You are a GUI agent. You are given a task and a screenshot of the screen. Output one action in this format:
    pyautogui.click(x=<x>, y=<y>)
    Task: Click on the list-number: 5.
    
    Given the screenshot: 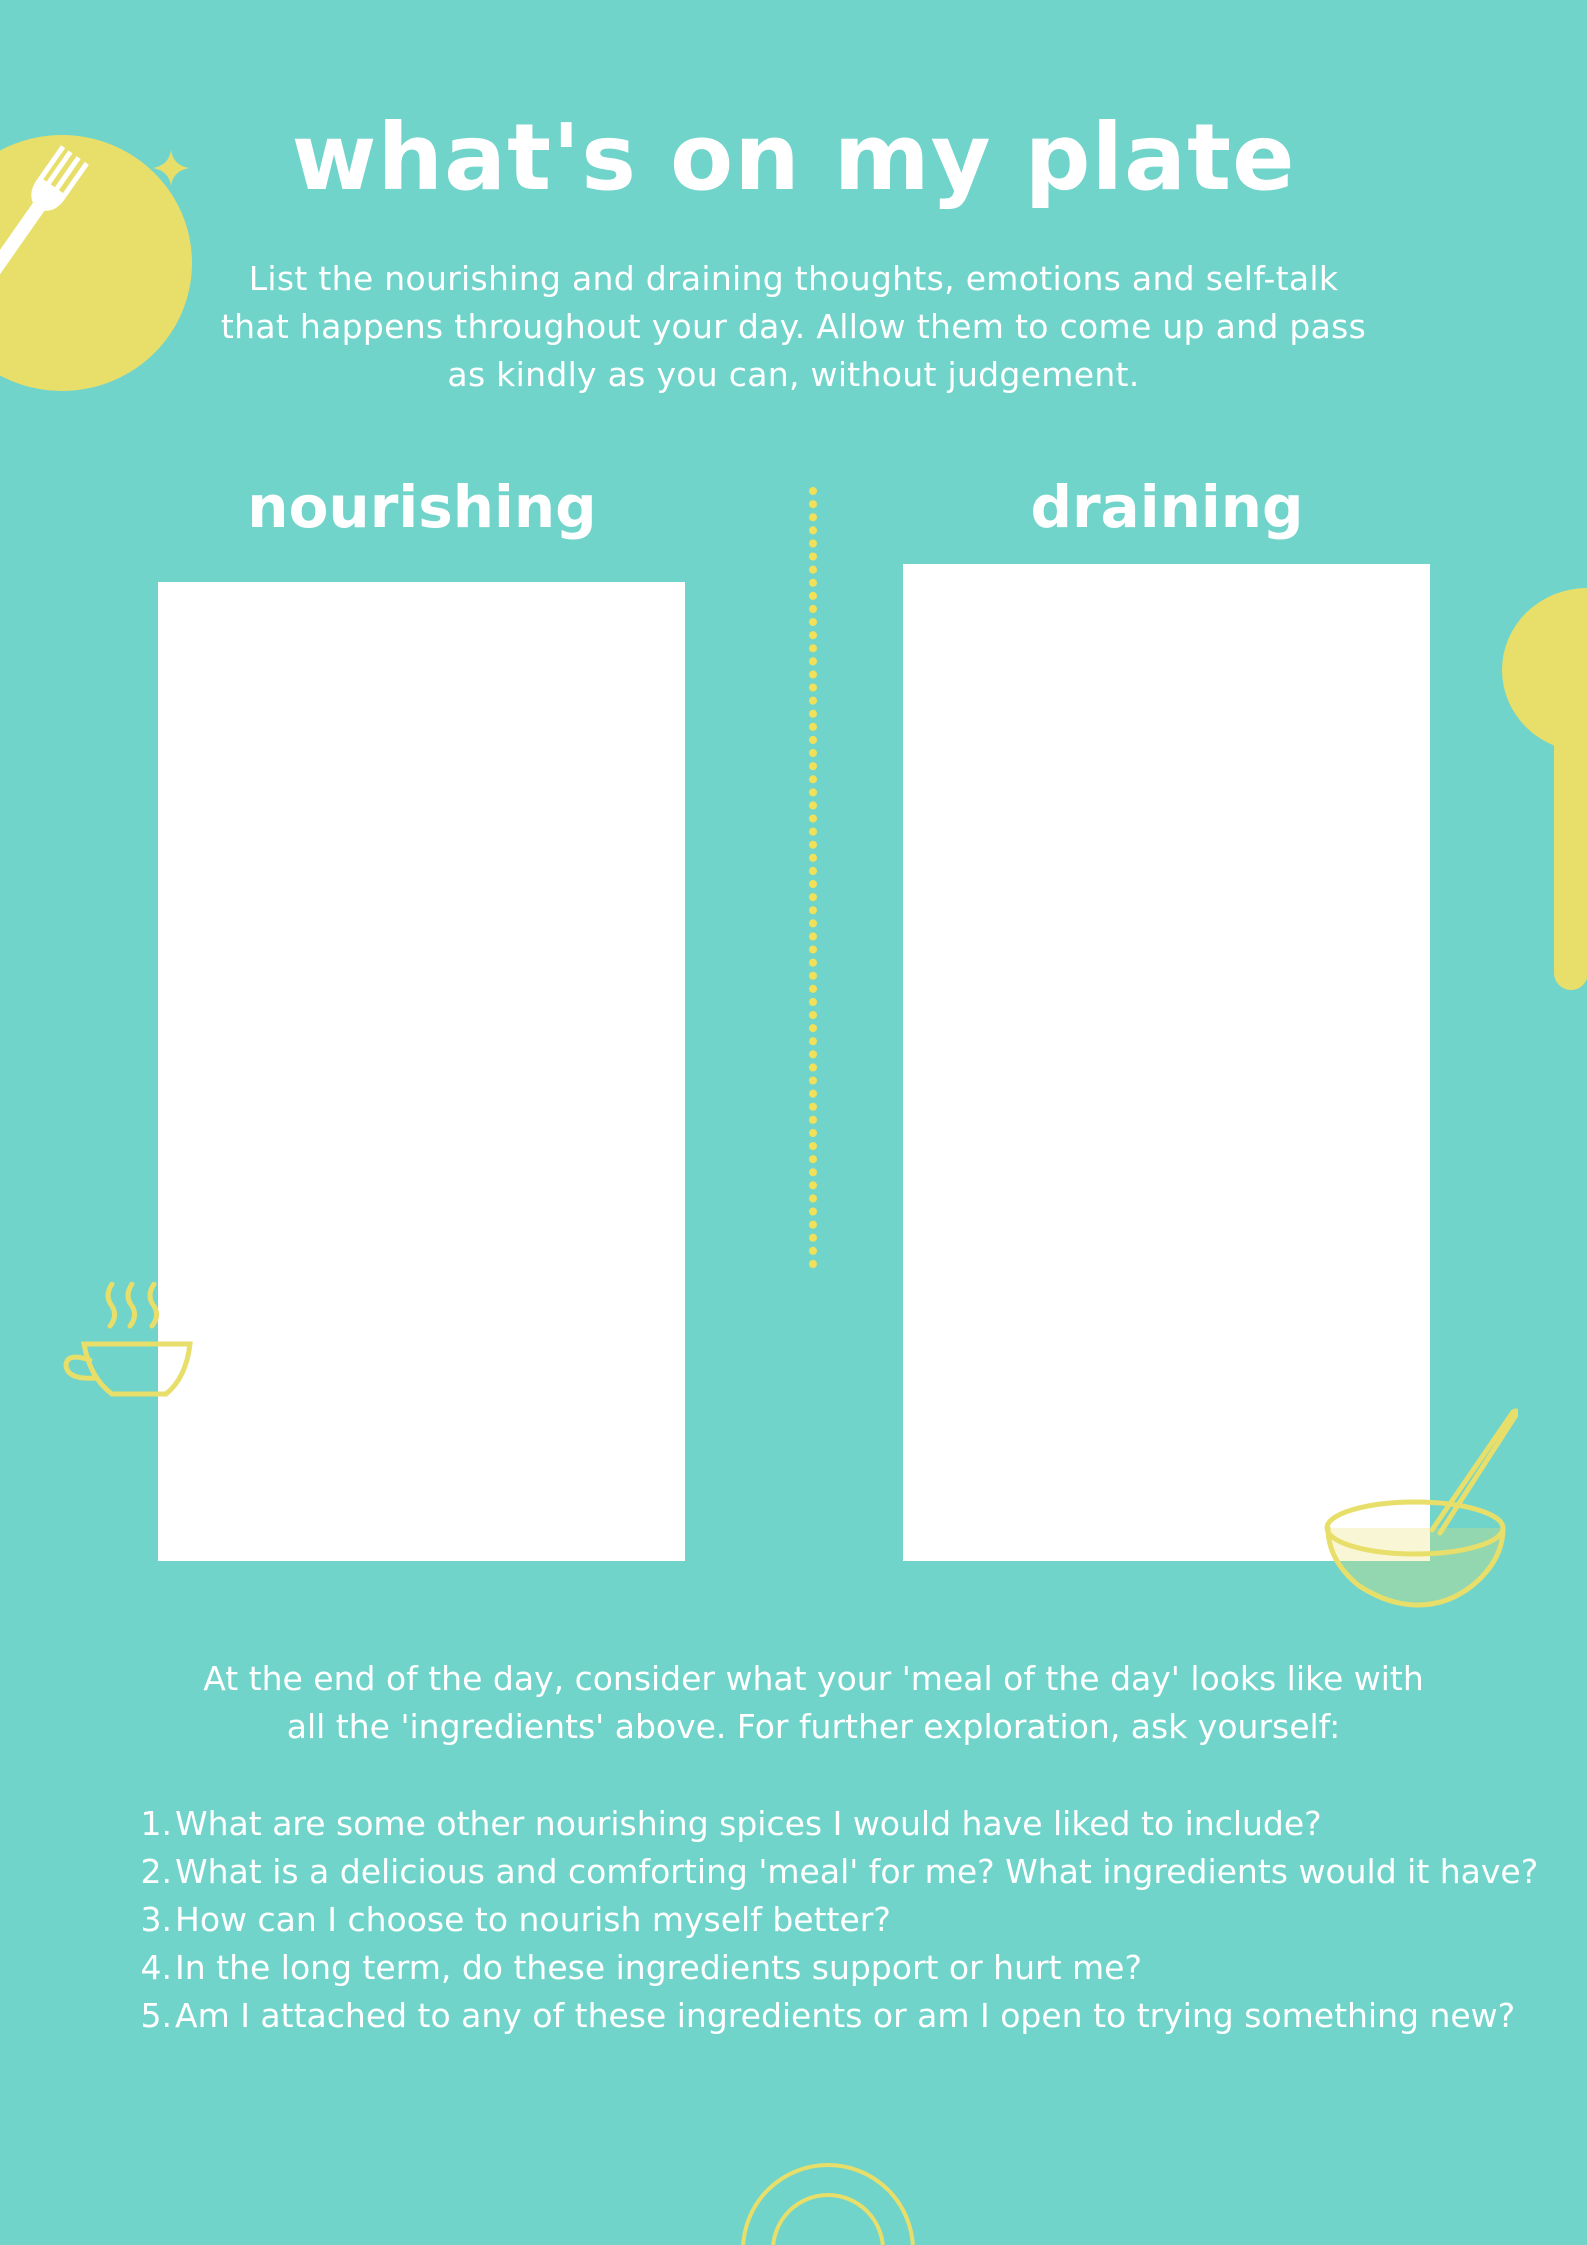 What is the action you would take?
    pyautogui.click(x=156, y=2015)
    